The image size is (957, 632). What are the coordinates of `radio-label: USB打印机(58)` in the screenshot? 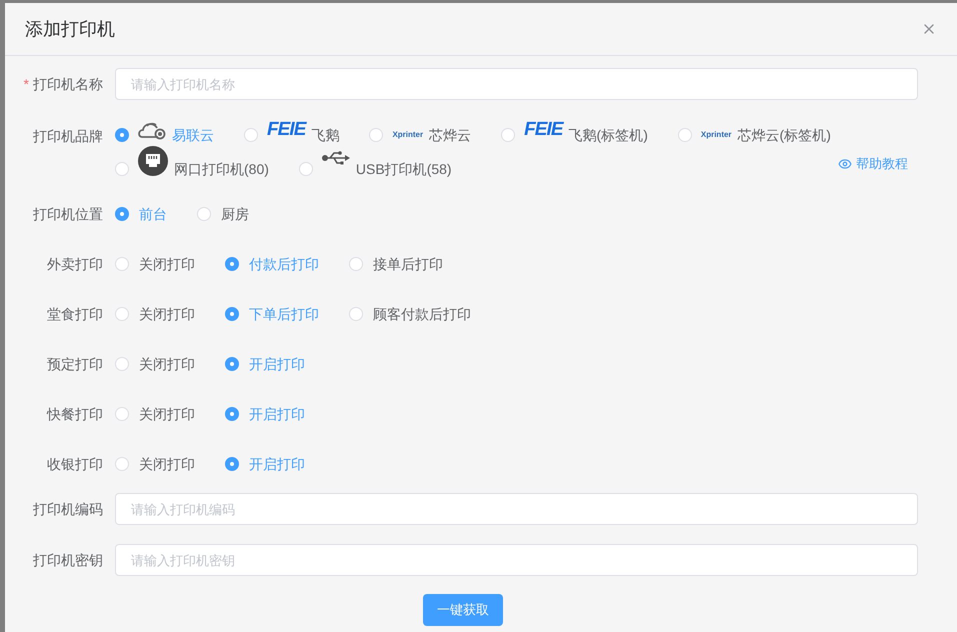 It's located at (404, 169).